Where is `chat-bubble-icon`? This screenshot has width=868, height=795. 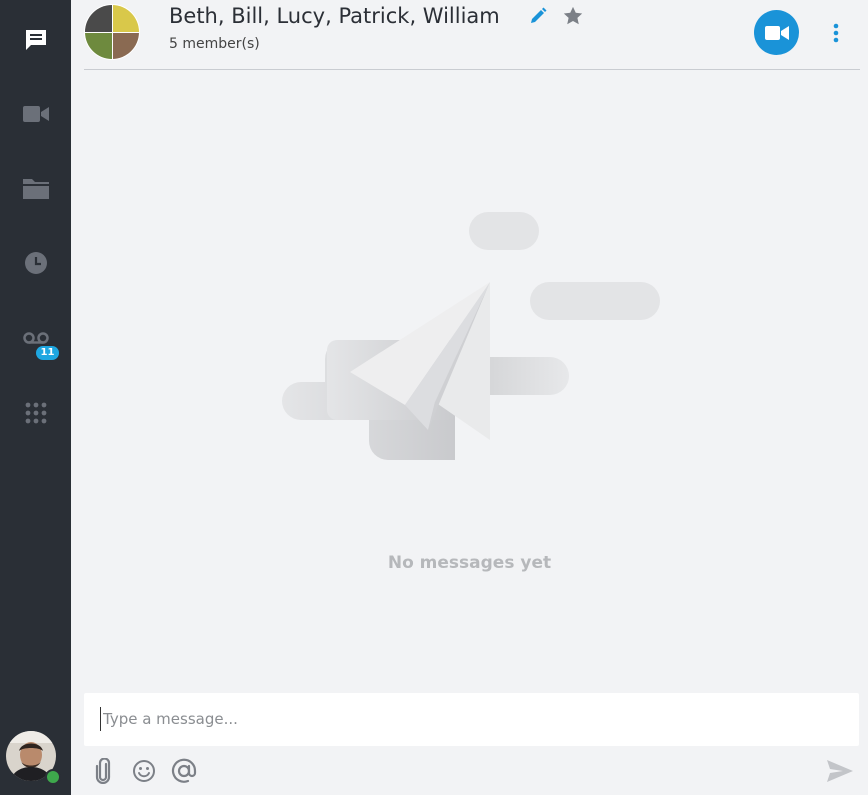
chat-bubble-icon is located at coordinates (35, 40).